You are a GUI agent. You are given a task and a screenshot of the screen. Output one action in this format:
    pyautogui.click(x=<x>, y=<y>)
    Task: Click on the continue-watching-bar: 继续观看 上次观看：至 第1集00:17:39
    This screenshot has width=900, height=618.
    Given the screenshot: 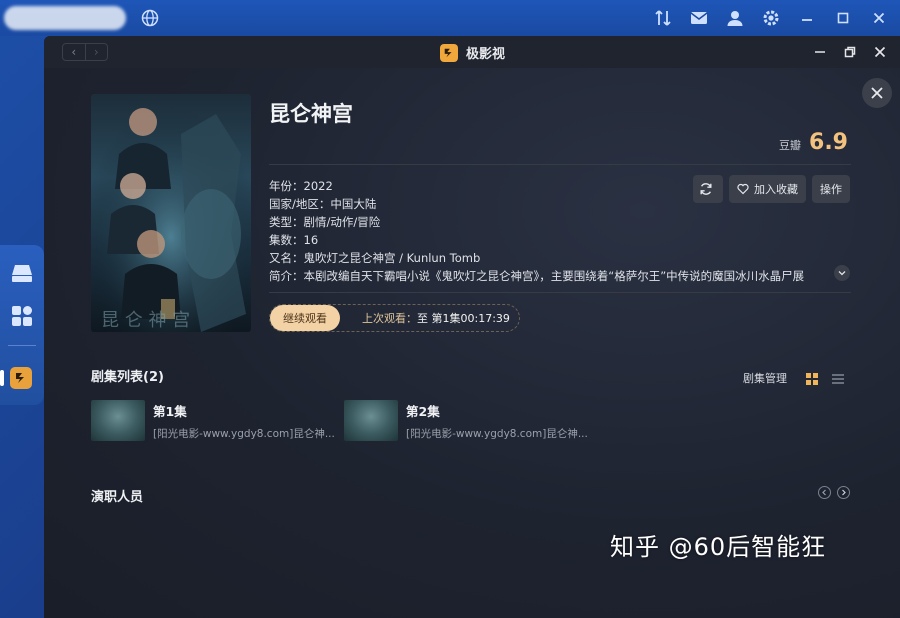 What is the action you would take?
    pyautogui.click(x=394, y=318)
    